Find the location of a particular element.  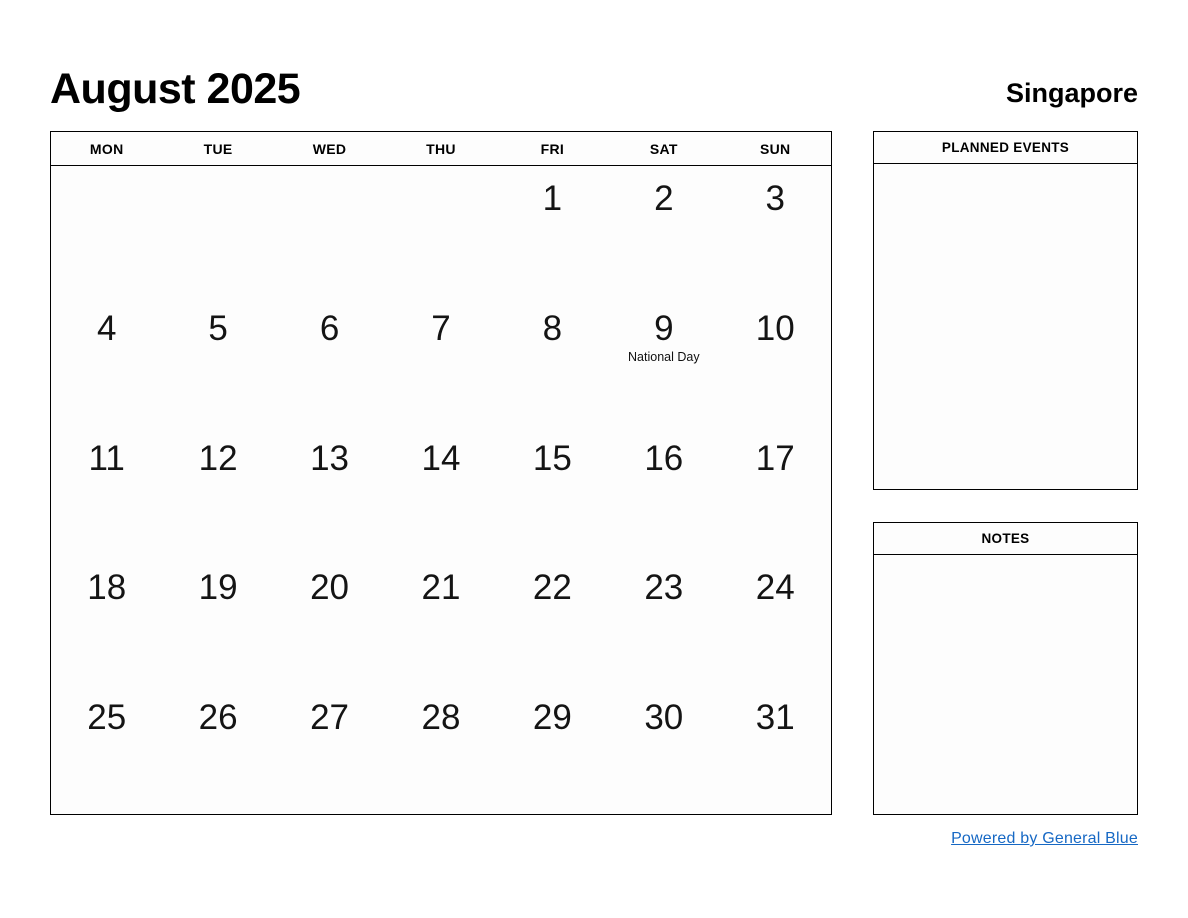

day-cell-21: 21 is located at coordinates (440, 620).